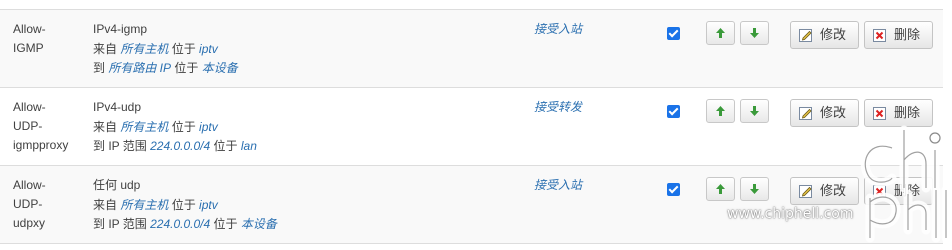  Describe the element at coordinates (303, 69) in the screenshot. I see `rule-destination: 到 所有路由 IP 位于 本设备` at that location.